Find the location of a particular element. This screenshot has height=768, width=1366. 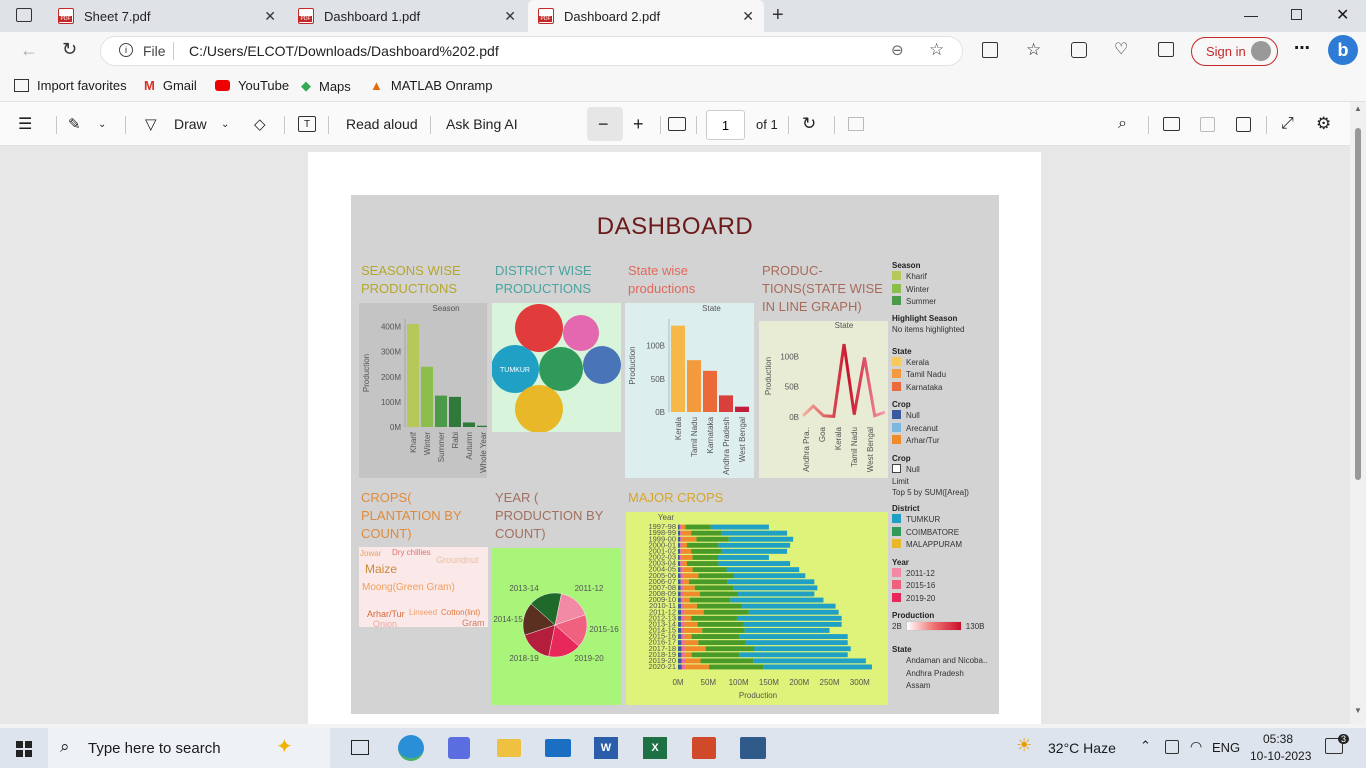

legend-item: Summer is located at coordinates (914, 302).